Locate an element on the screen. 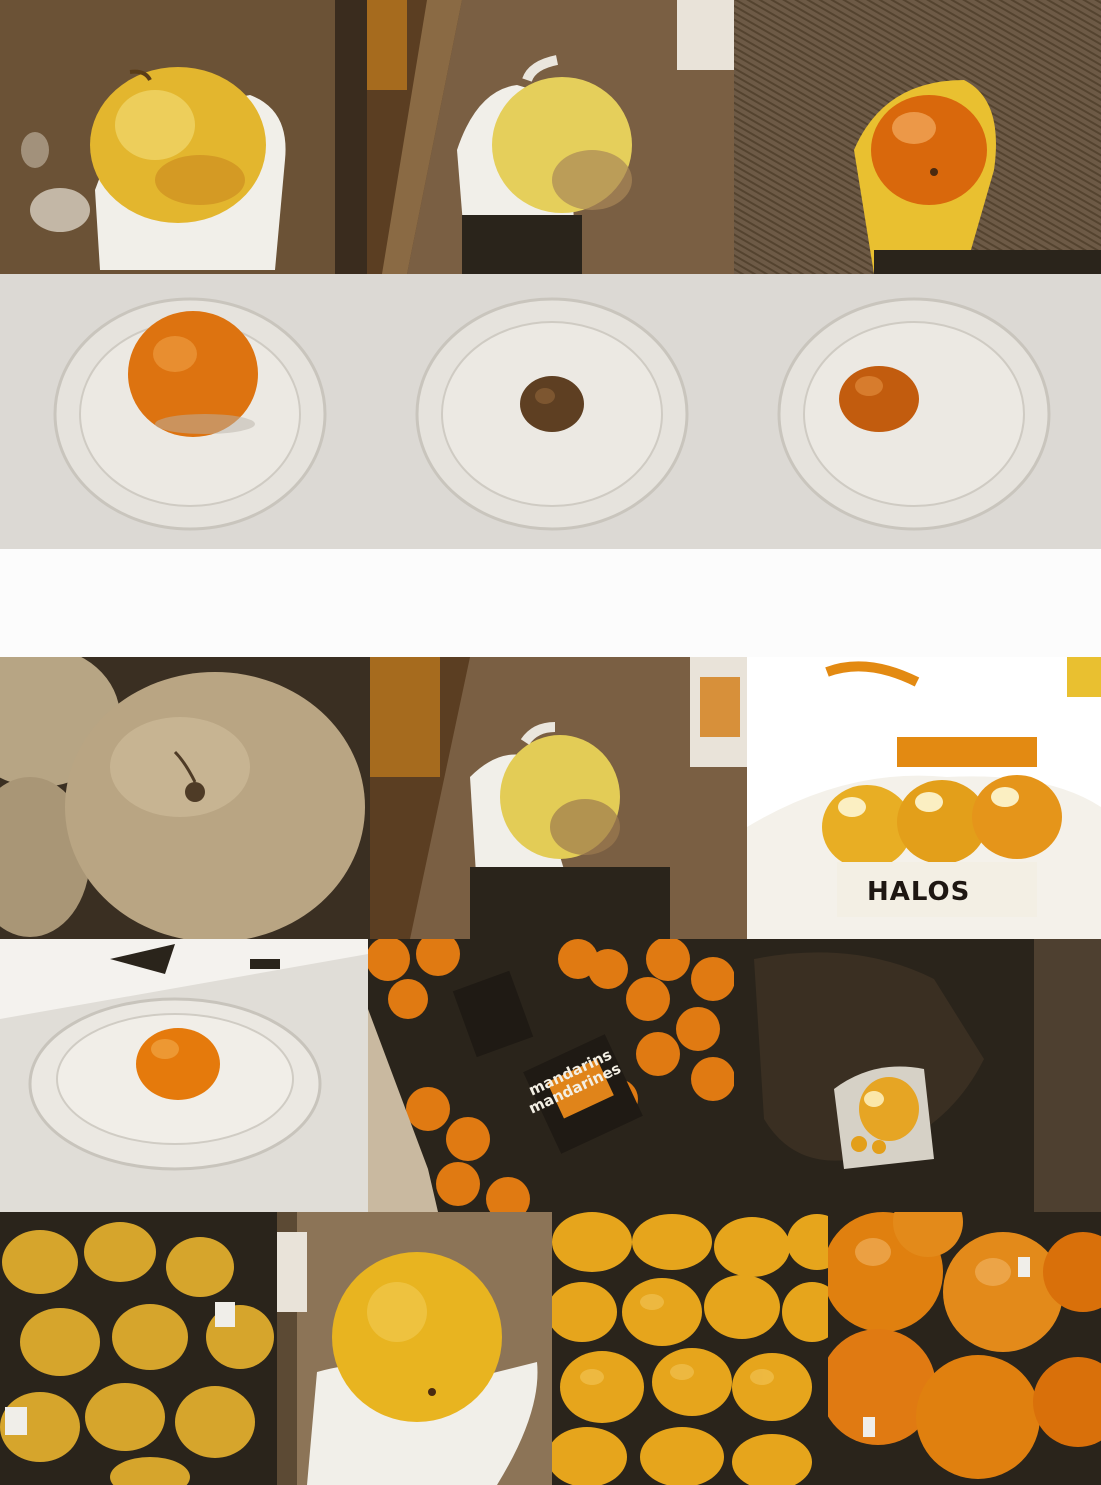  photo-orange-in-hand is located at coordinates (414, 1348).